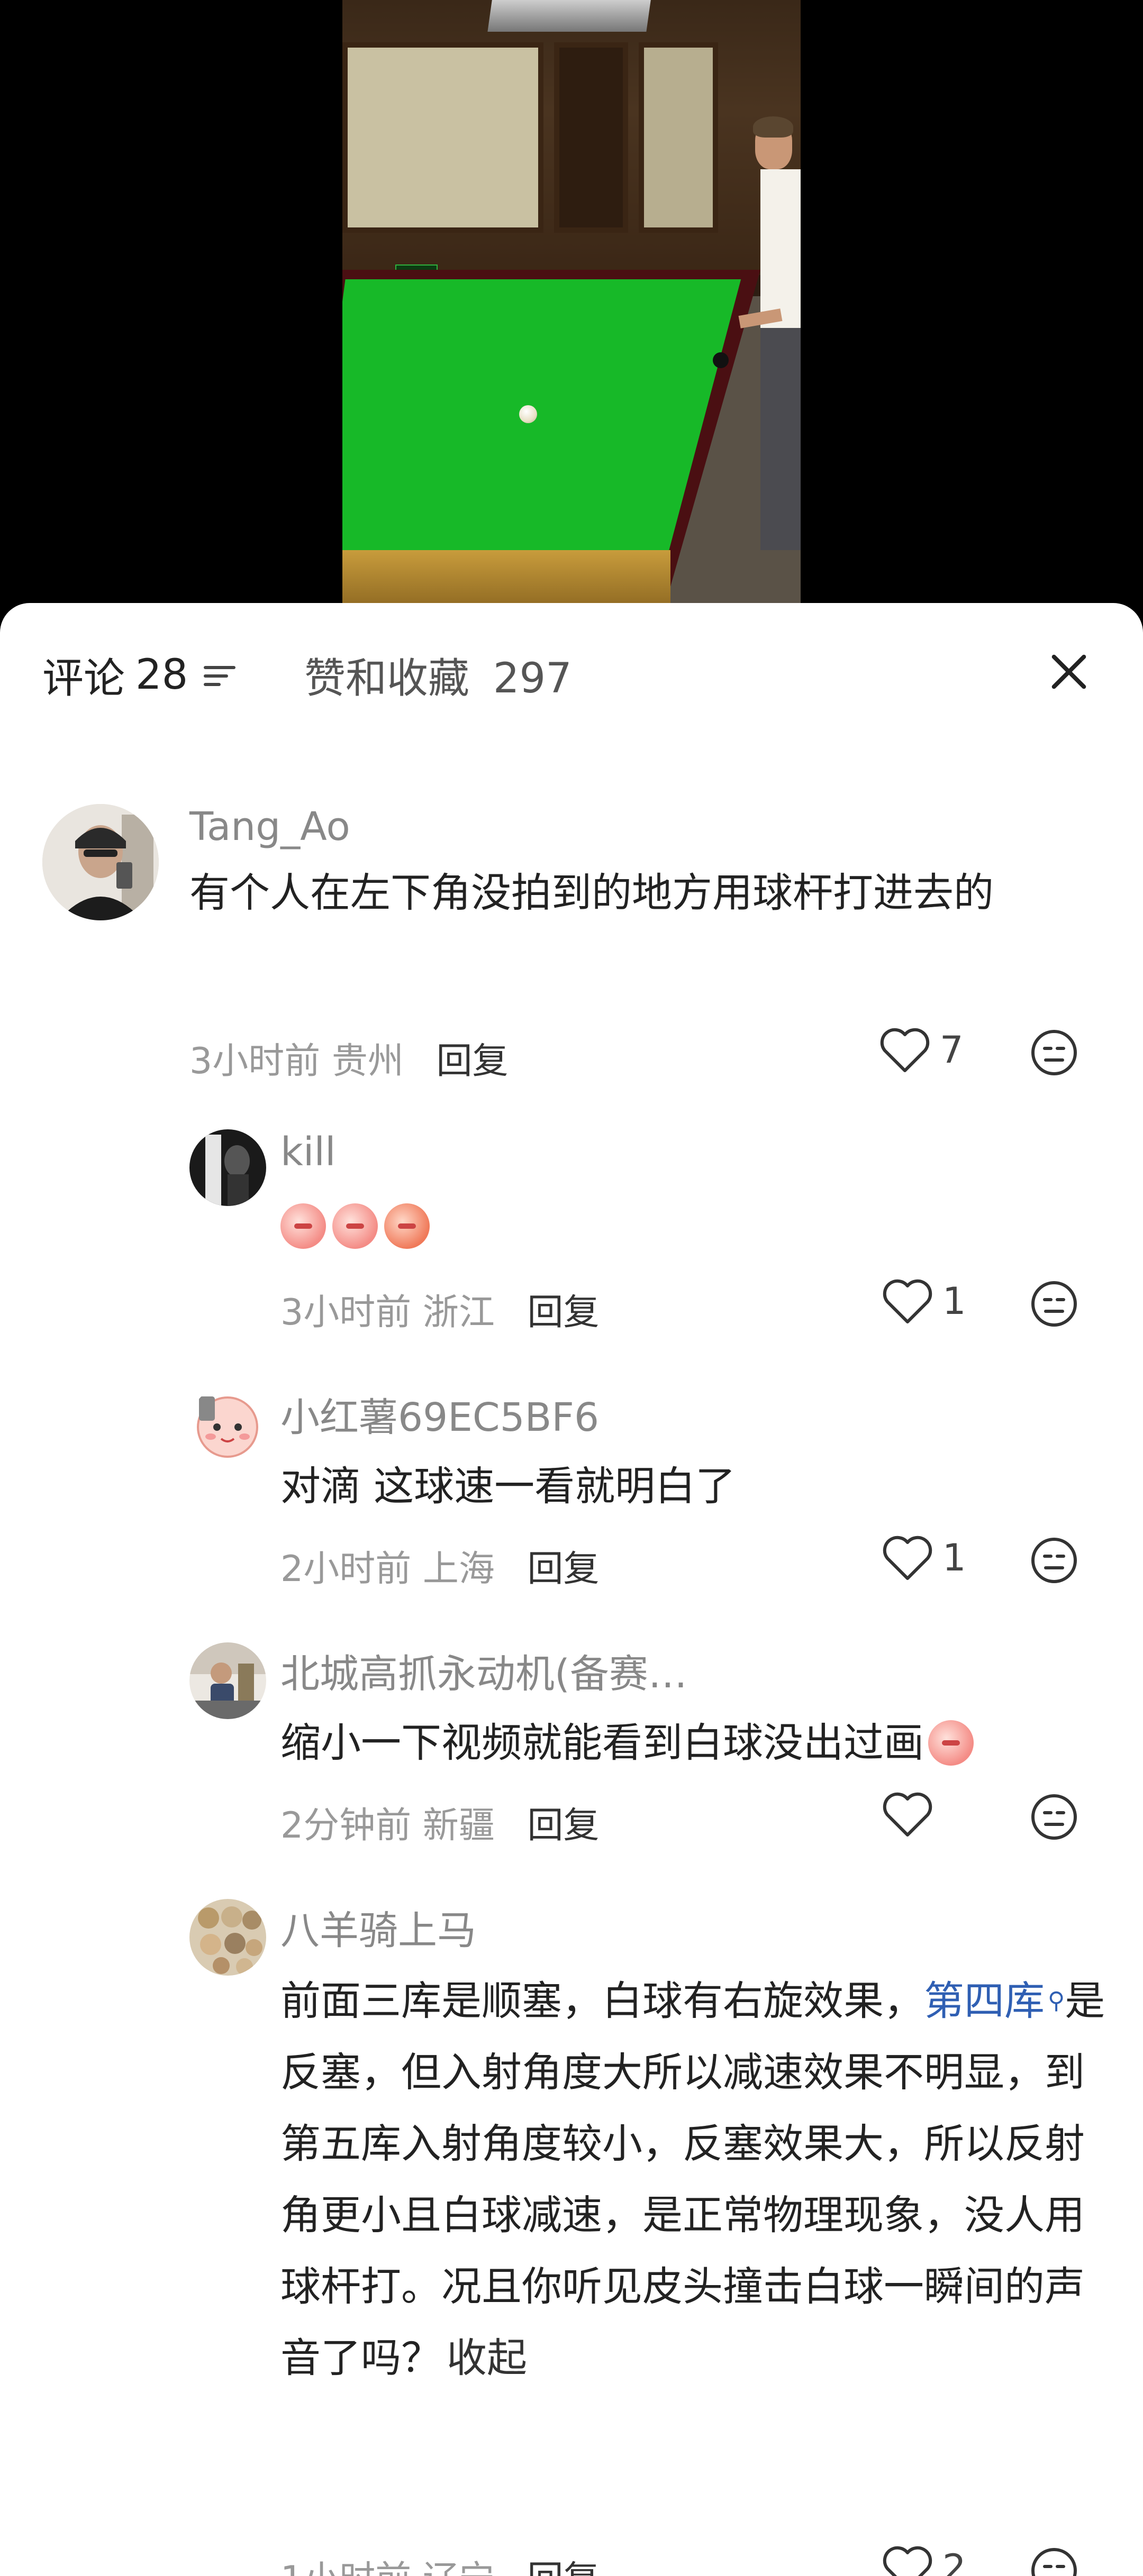 The height and width of the screenshot is (2576, 1143). I want to click on video-frame, so click(571, 307).